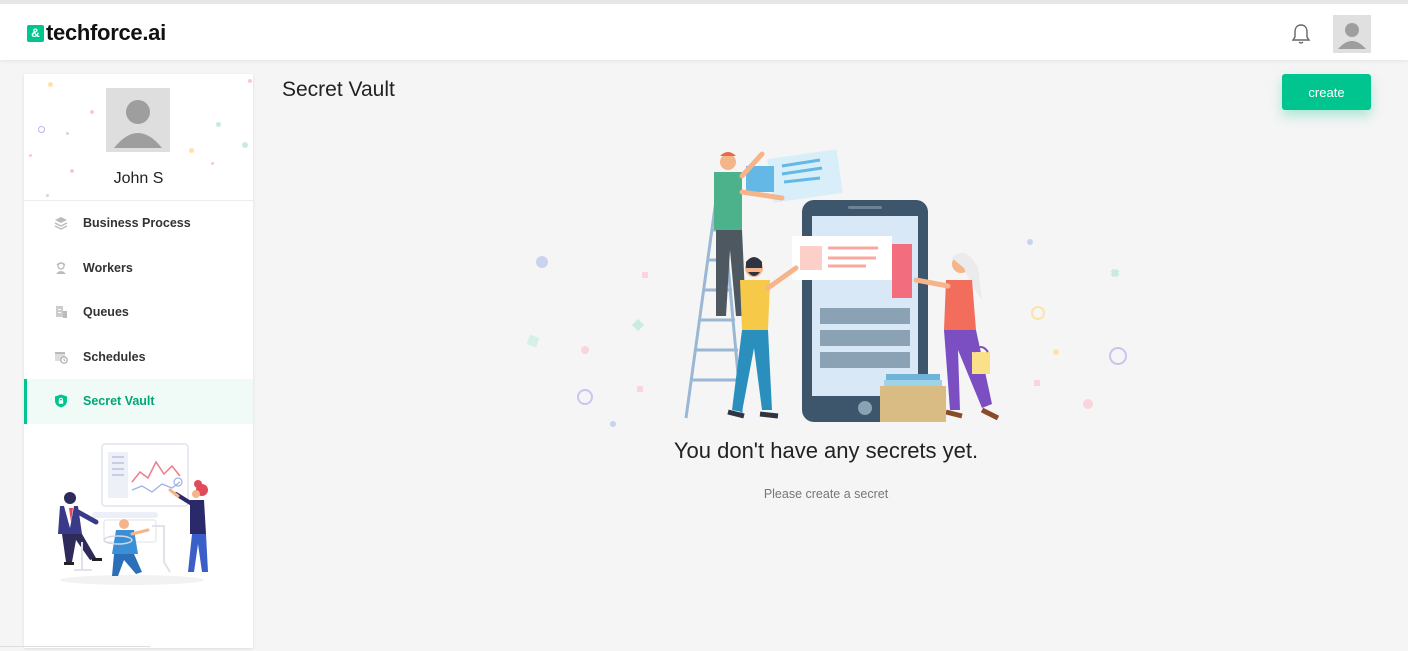 This screenshot has height=651, width=1408. What do you see at coordinates (138, 178) in the screenshot?
I see `profile-name: John S` at bounding box center [138, 178].